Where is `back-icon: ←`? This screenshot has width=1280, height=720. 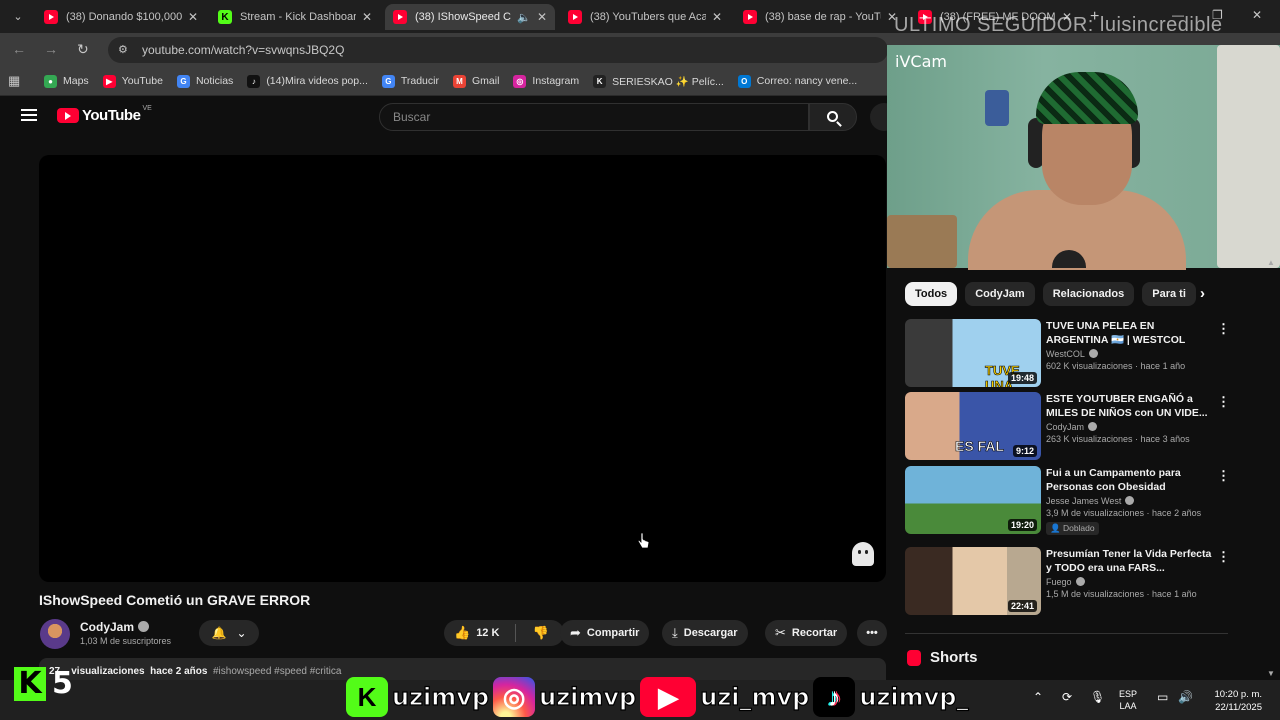
back-icon: ← is located at coordinates (19, 49).